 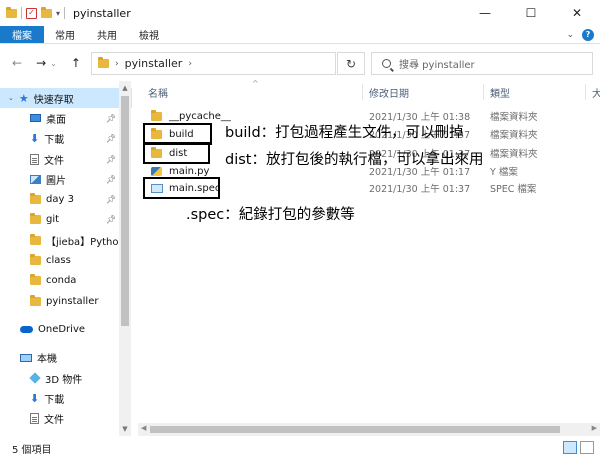 I want to click on search-placeholder: 搜尋 pyinstaller, so click(x=437, y=65).